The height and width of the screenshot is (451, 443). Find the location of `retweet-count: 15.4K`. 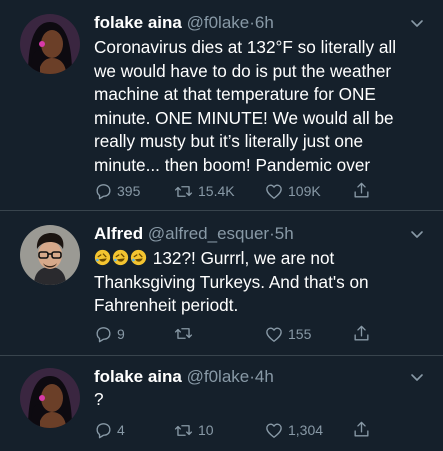

retweet-count: 15.4K is located at coordinates (216, 191).